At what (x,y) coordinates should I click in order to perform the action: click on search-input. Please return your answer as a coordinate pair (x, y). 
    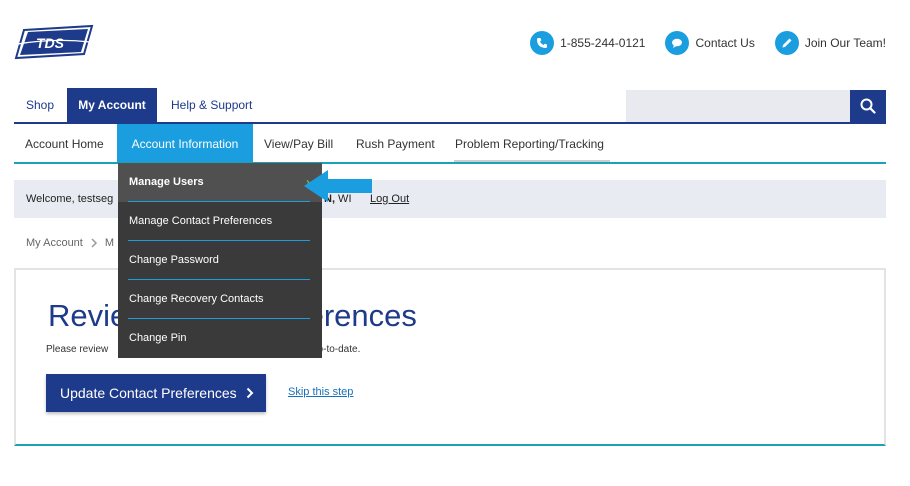
    Looking at the image, I should click on (738, 106).